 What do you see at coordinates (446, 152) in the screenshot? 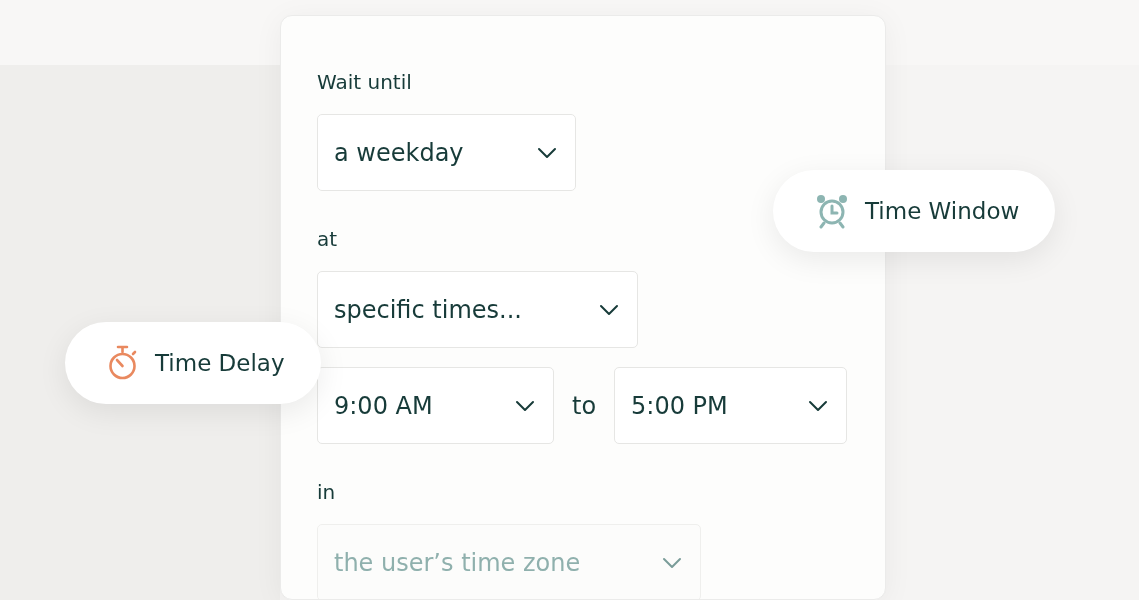
I see `dropdown: a weekday` at bounding box center [446, 152].